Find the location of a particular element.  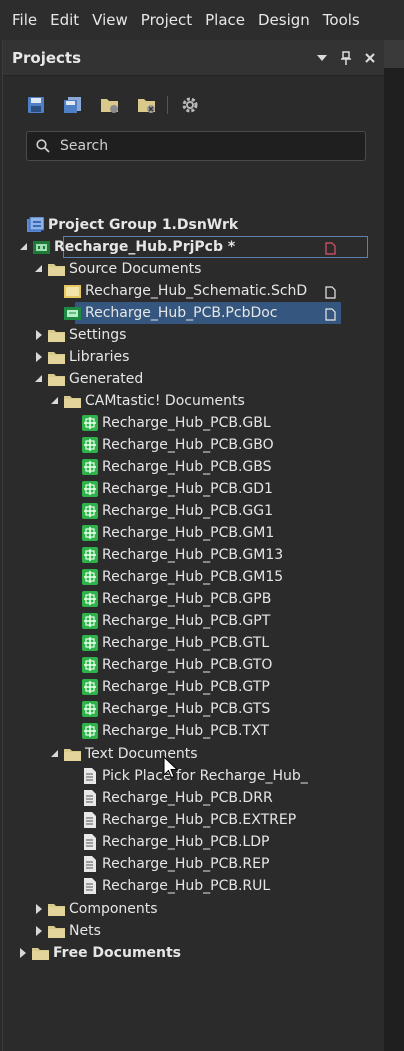

tree-item-label: Nets is located at coordinates (85, 931).